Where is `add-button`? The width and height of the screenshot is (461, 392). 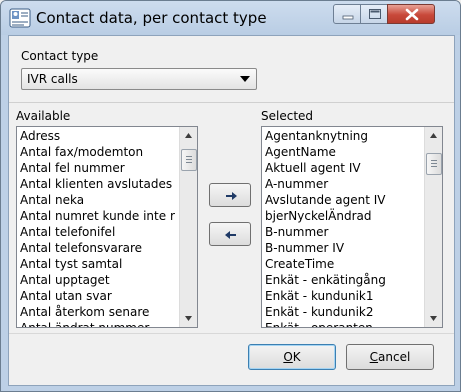
add-button is located at coordinates (230, 195).